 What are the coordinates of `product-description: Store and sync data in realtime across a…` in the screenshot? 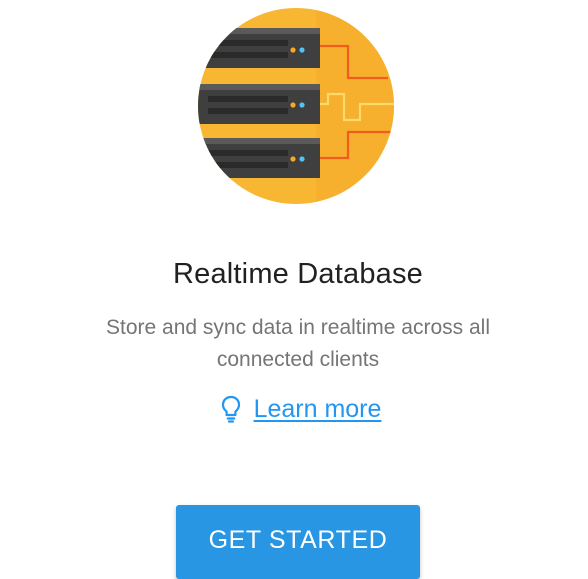 It's located at (298, 343).